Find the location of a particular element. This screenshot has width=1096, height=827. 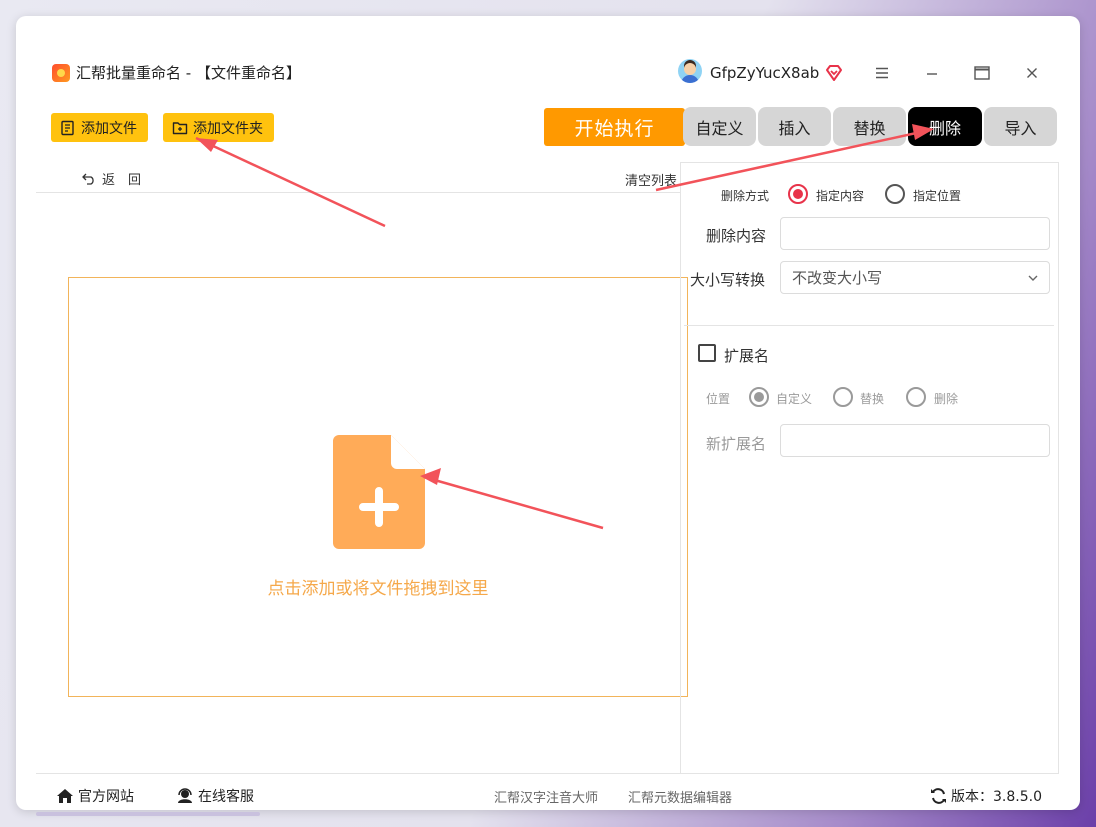

refresh-icon is located at coordinates (938, 796).